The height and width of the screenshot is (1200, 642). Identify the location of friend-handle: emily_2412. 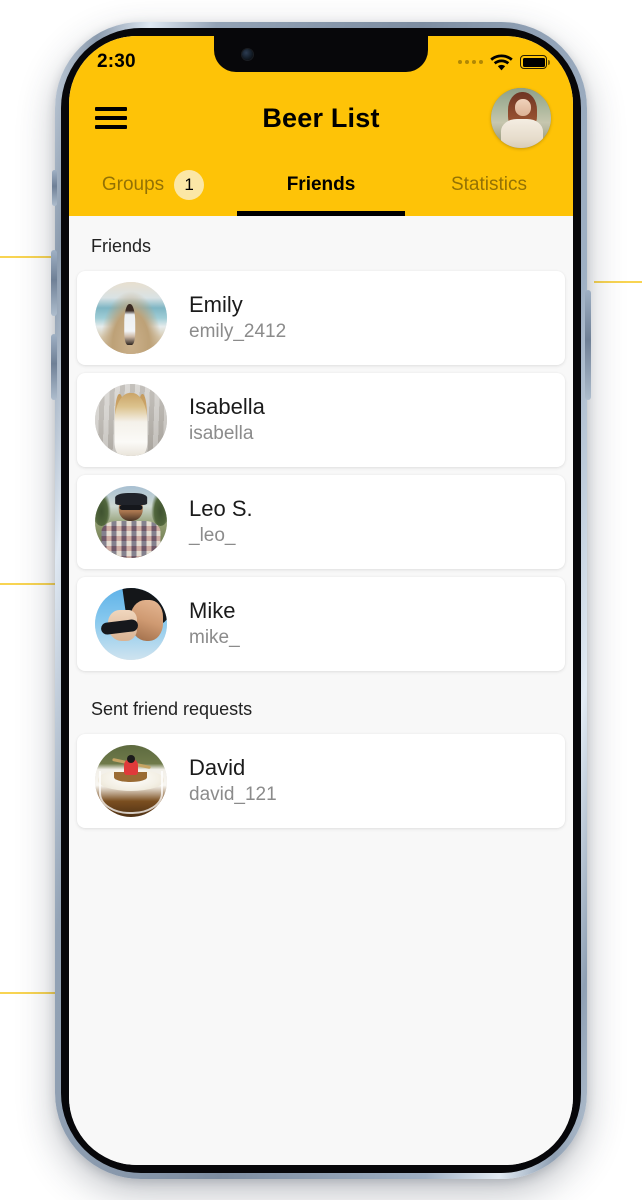
(238, 332).